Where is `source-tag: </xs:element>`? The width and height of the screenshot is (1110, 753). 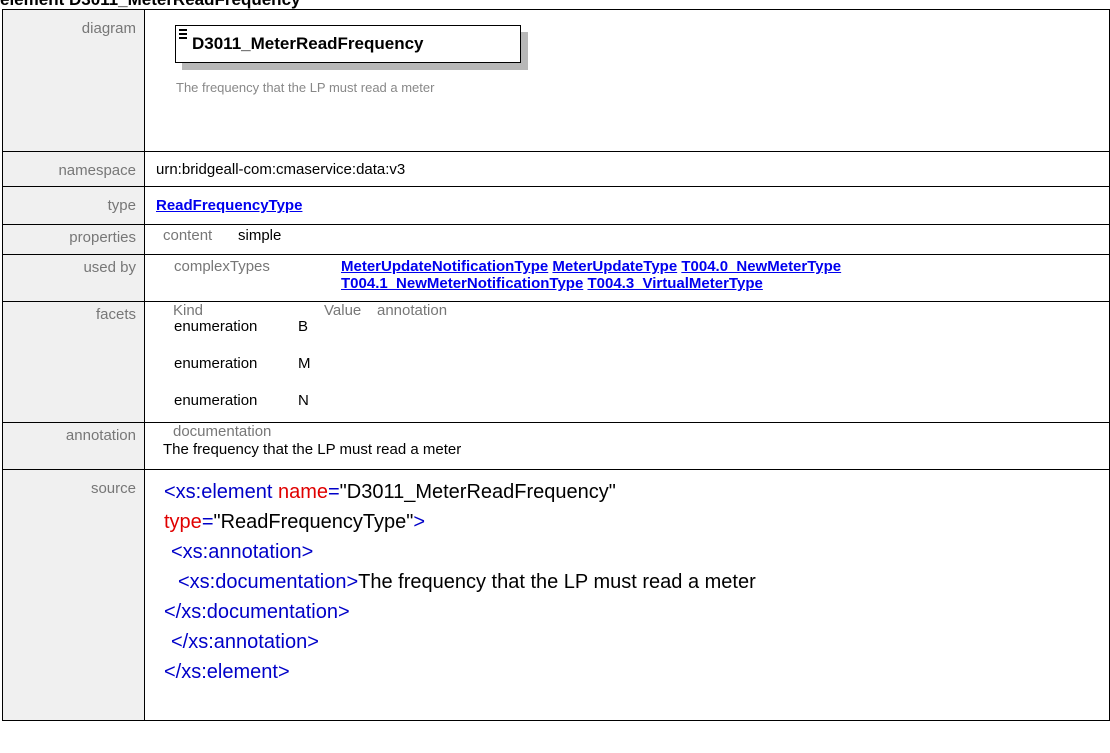 source-tag: </xs:element> is located at coordinates (227, 672).